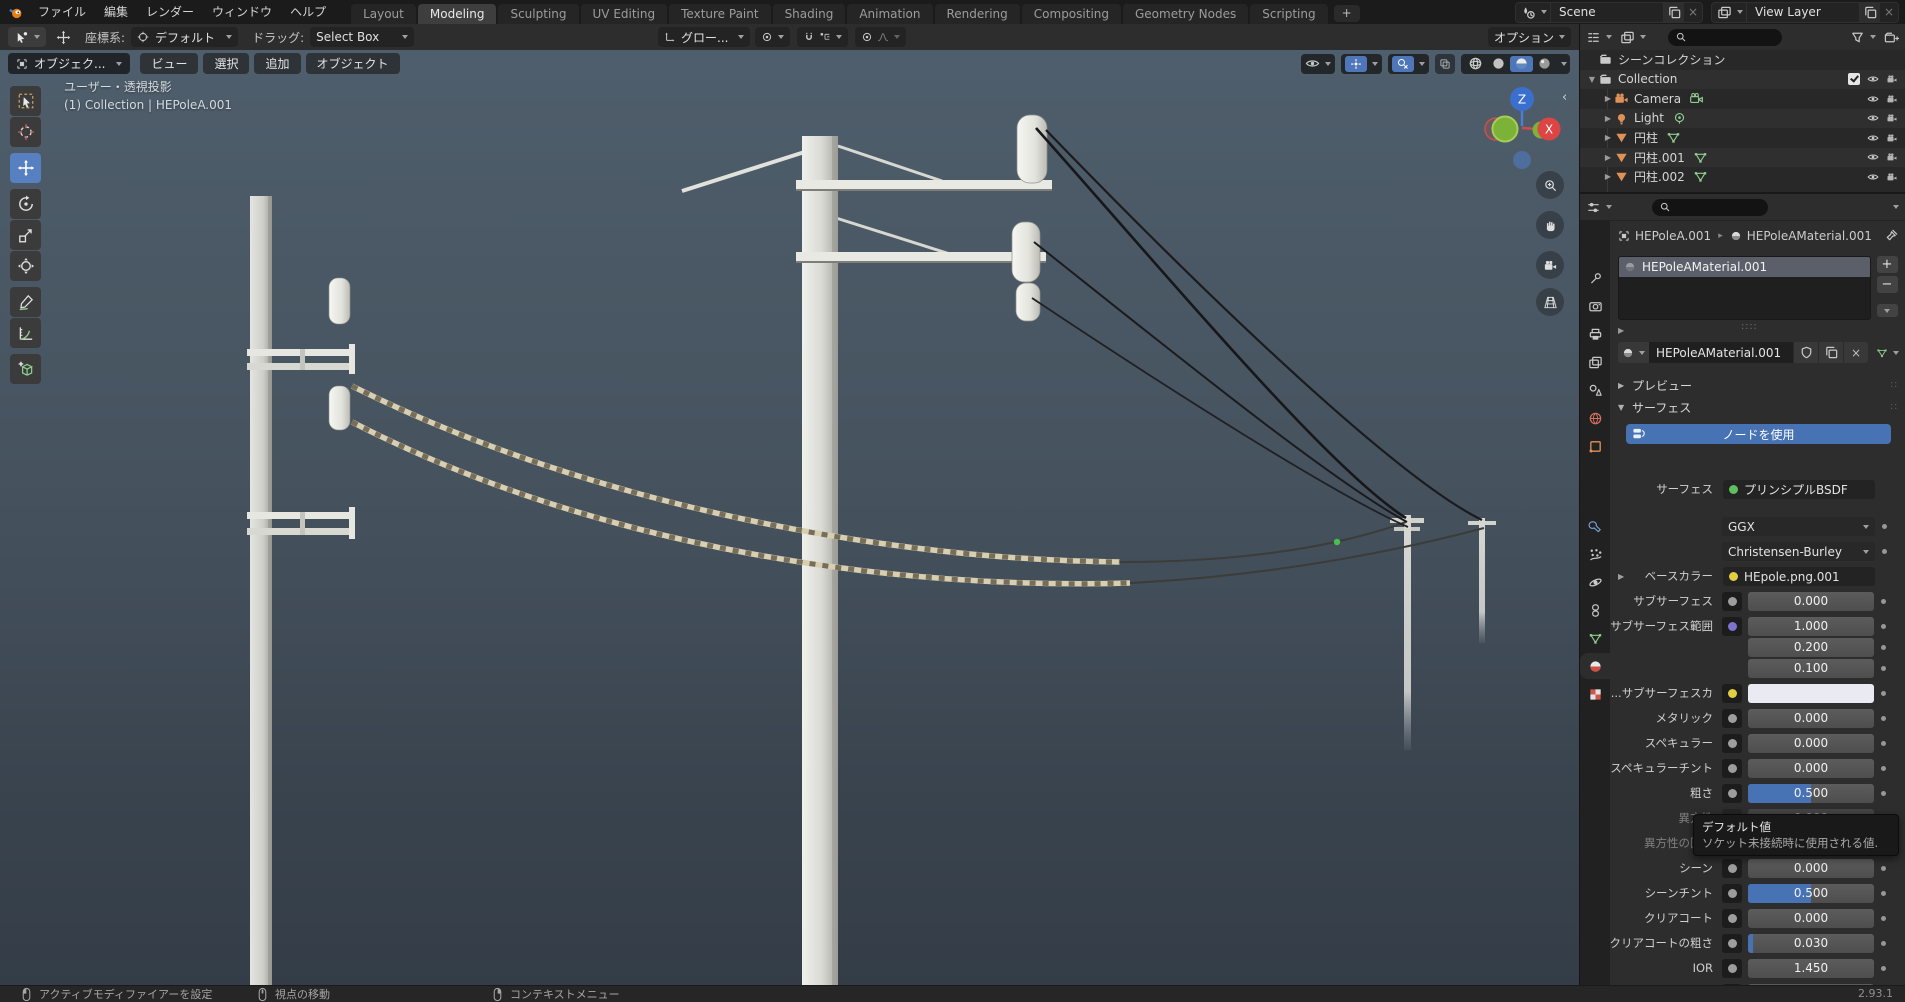  What do you see at coordinates (1896, 207) in the screenshot?
I see `properties-header-chevron` at bounding box center [1896, 207].